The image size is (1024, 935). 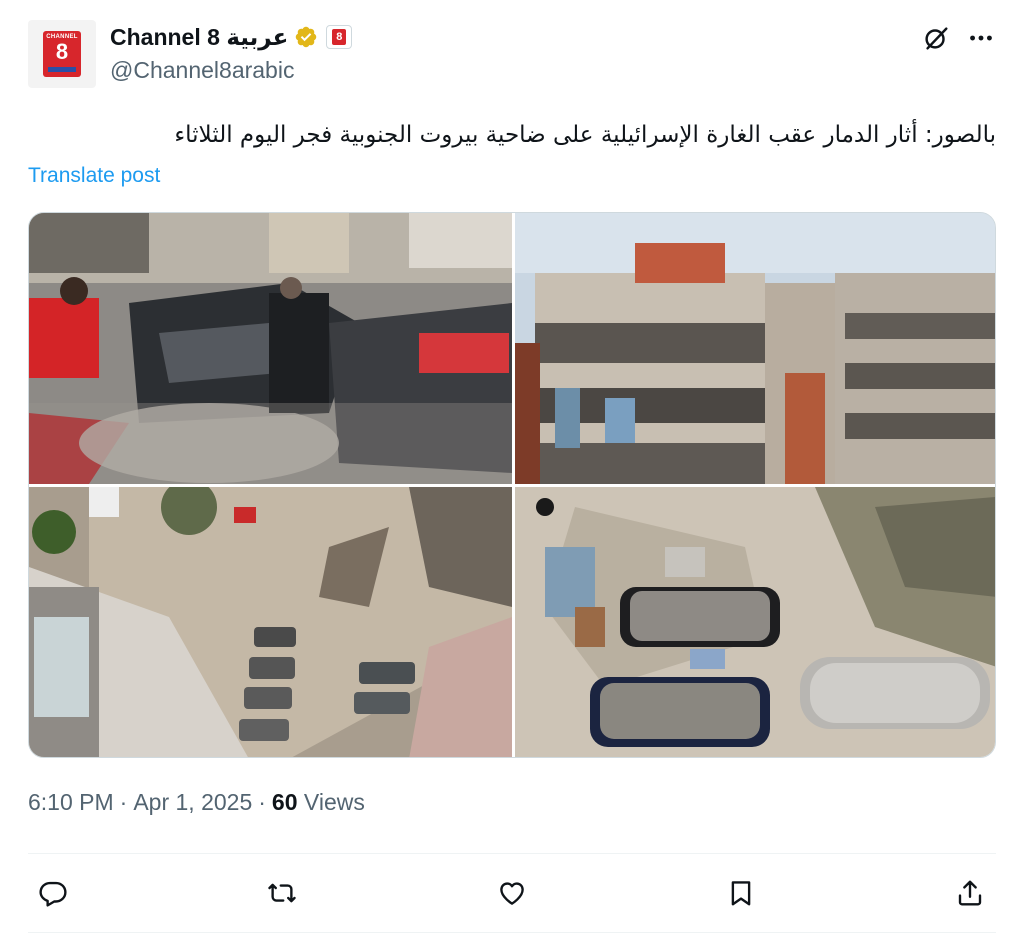 What do you see at coordinates (270, 348) in the screenshot?
I see `photo-damaged-cars` at bounding box center [270, 348].